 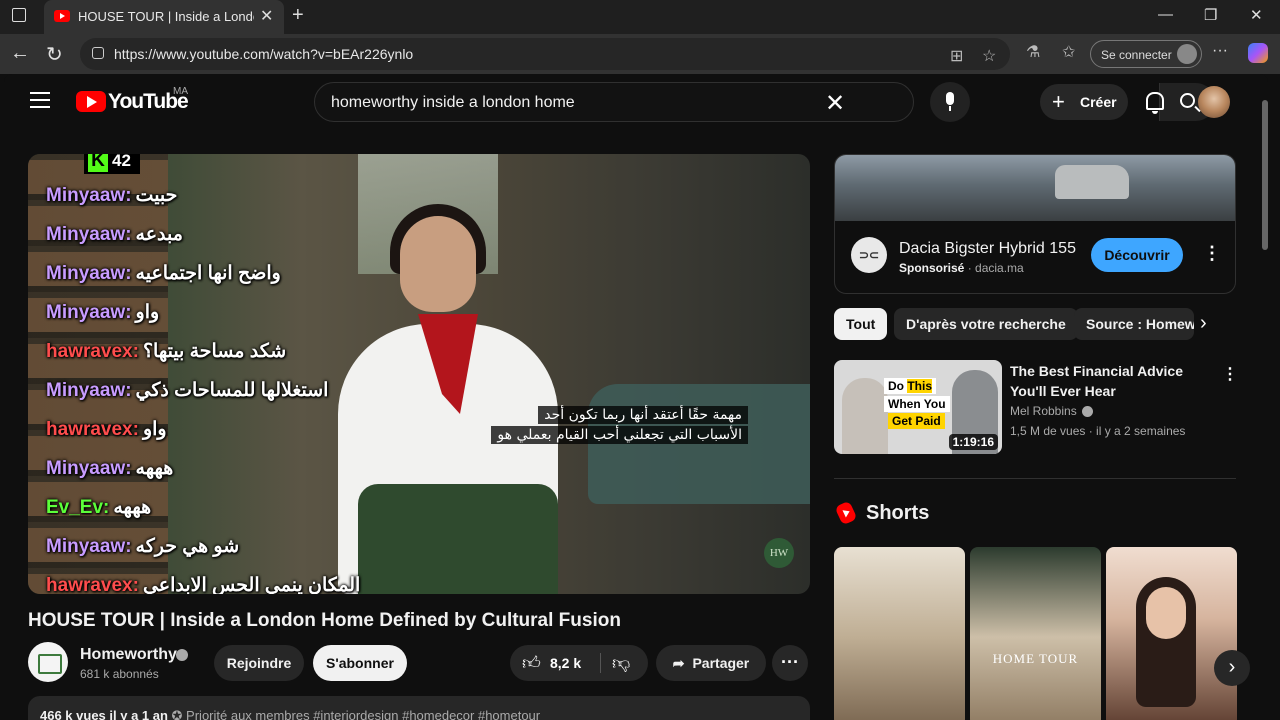 I want to click on chat-message: Minyaaw: حبيت, so click(x=111, y=195).